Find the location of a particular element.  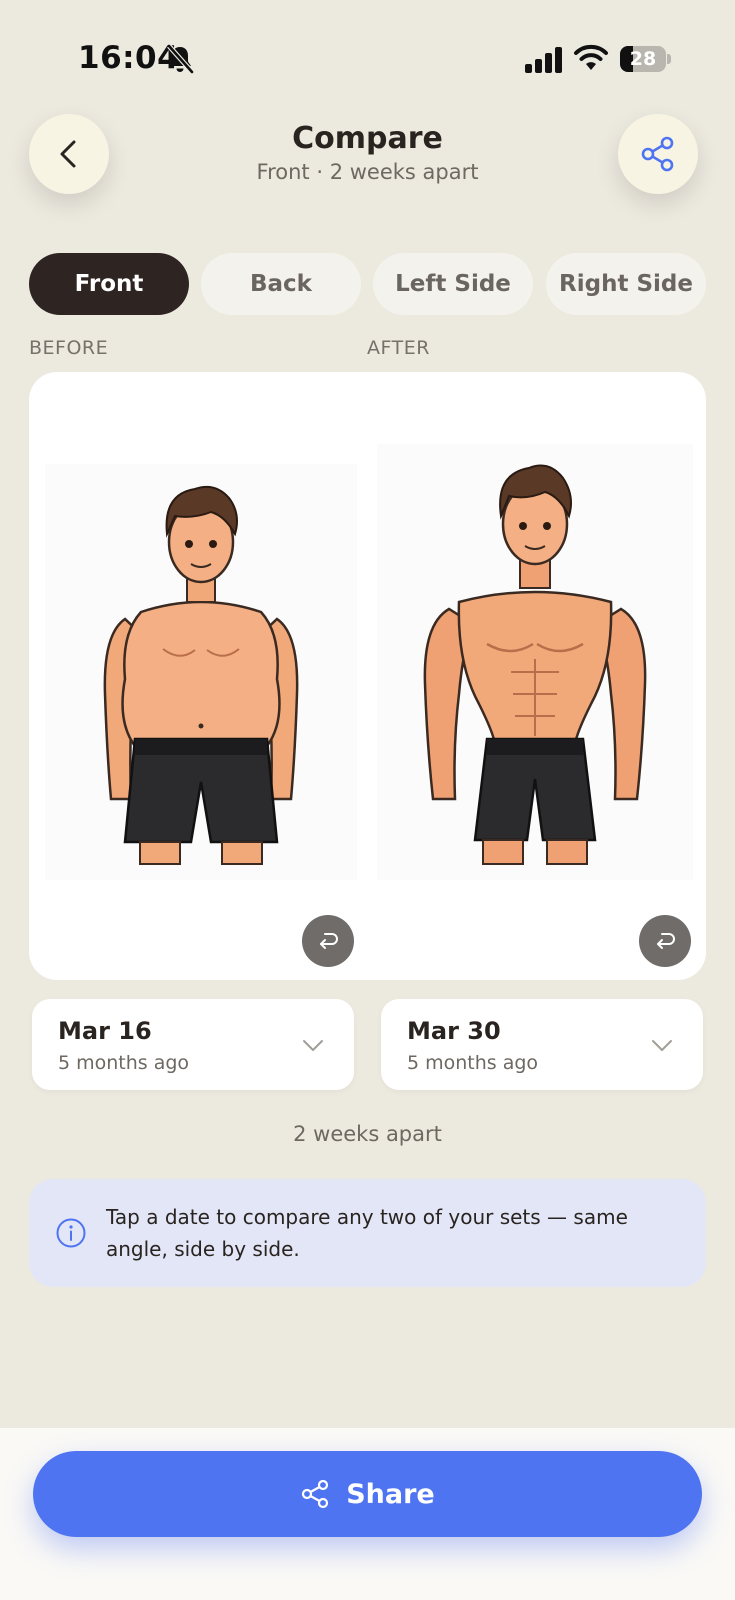

after-label: AFTER is located at coordinates (398, 348).